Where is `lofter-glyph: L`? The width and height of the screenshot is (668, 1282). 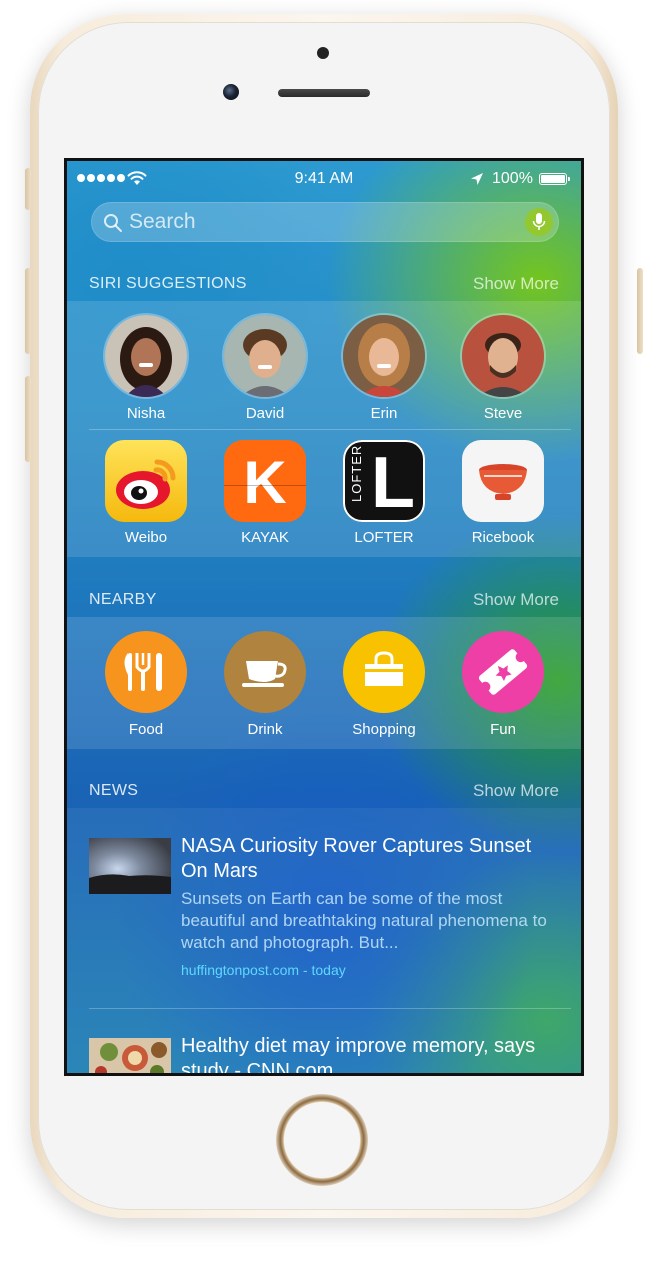 lofter-glyph: L is located at coordinates (393, 482).